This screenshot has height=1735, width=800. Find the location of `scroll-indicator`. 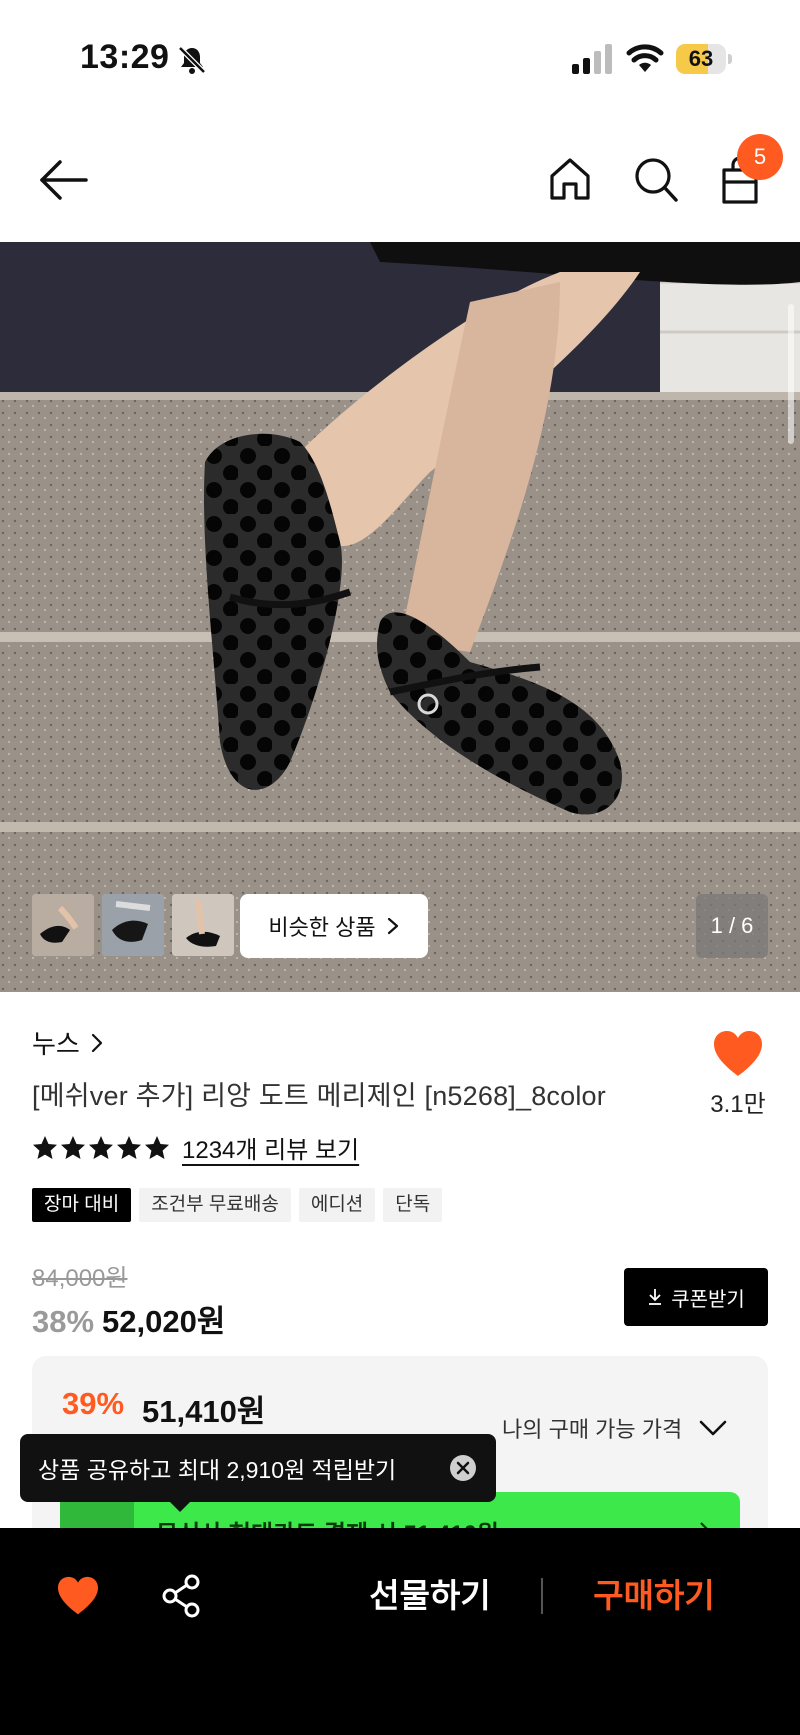

scroll-indicator is located at coordinates (791, 374).